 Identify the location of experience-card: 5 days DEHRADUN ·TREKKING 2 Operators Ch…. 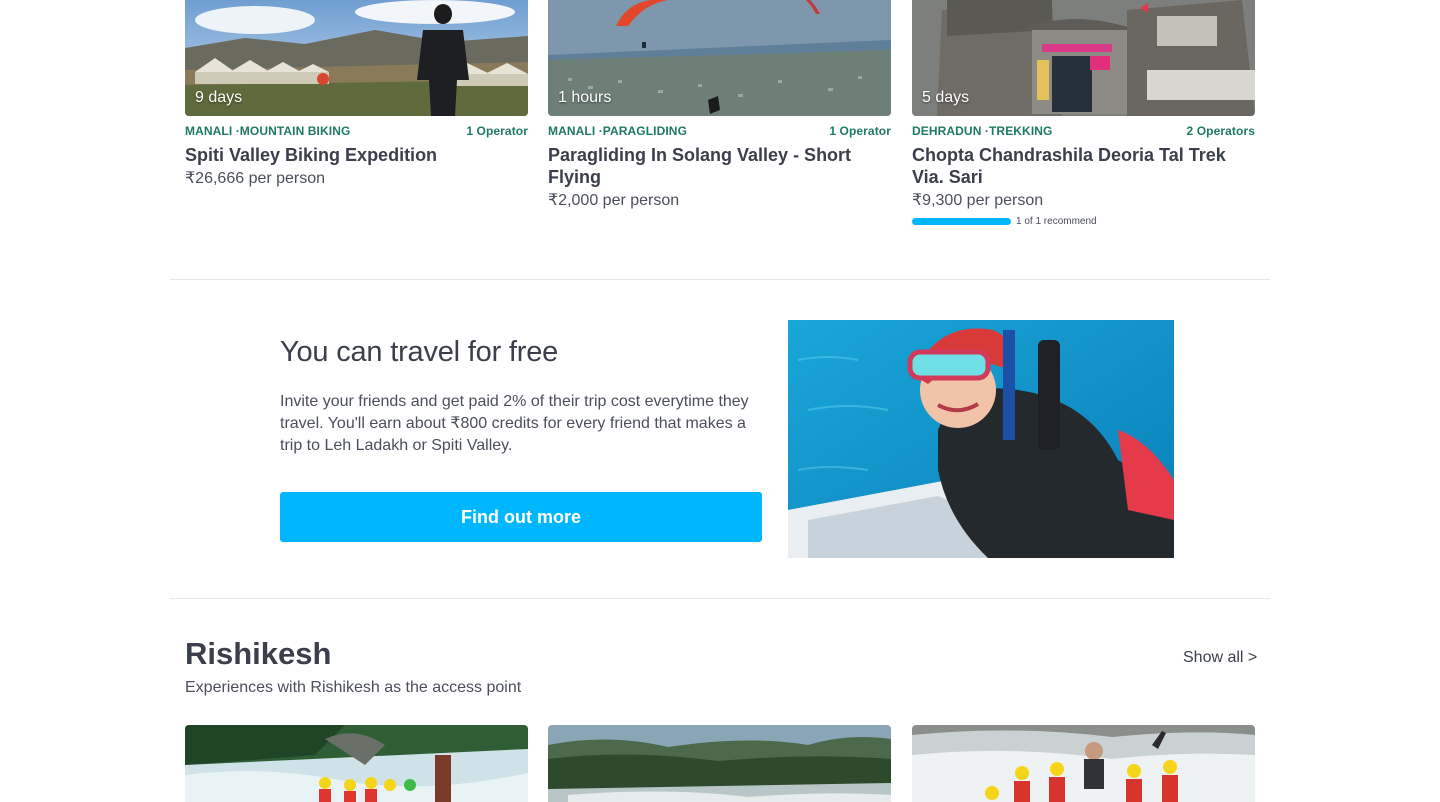
(1083, 113).